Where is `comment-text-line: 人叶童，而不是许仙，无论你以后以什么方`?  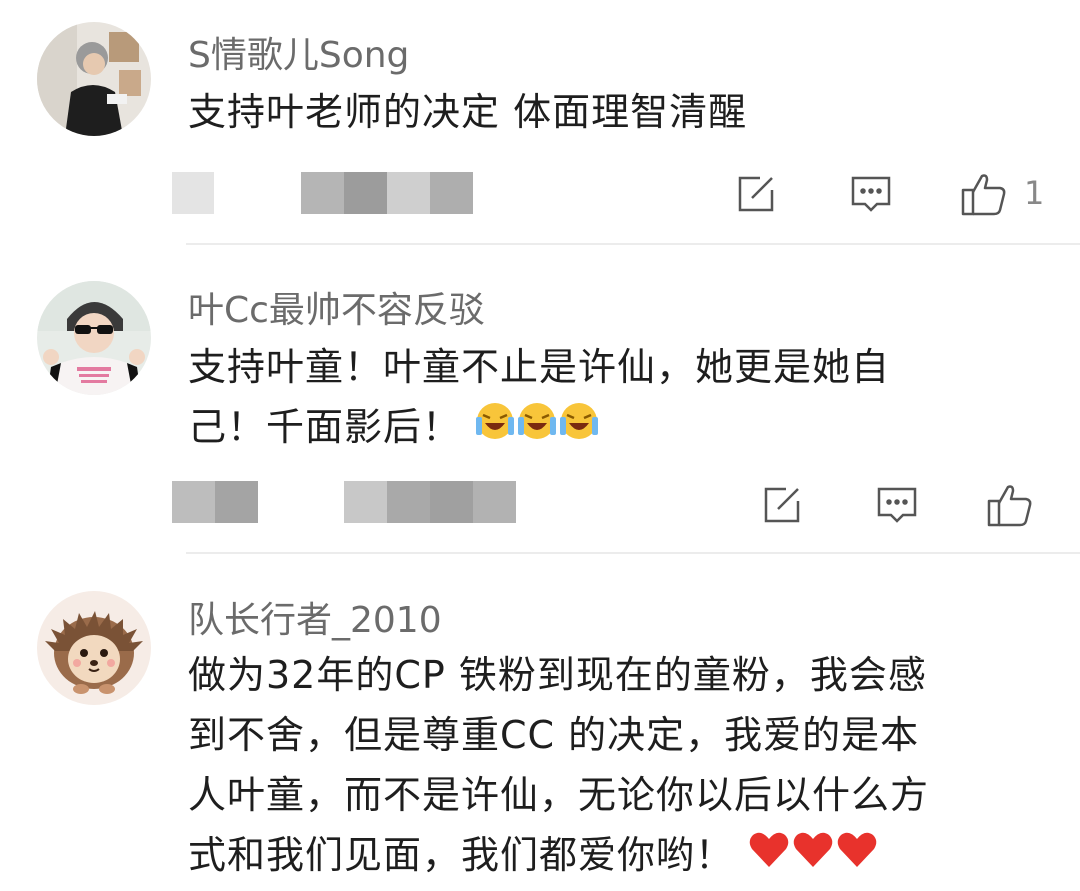
comment-text-line: 人叶童，而不是许仙，无论你以后以什么方 is located at coordinates (559, 795).